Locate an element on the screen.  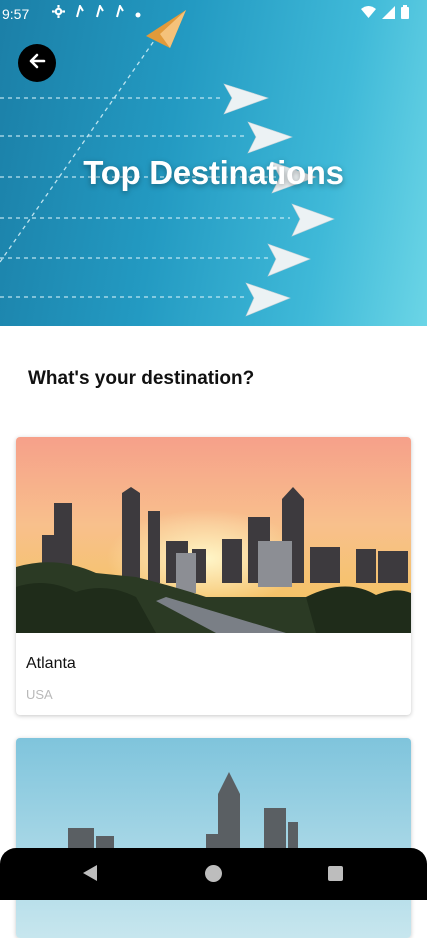
recents-square-icon is located at coordinates (335, 873).